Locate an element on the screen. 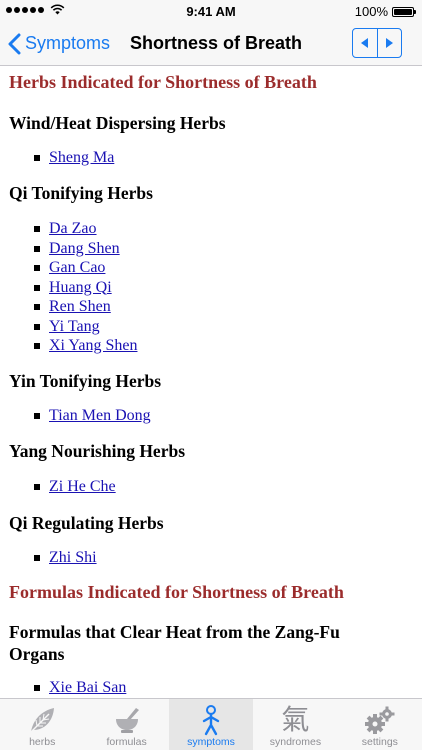 The height and width of the screenshot is (750, 422). triangle-right-icon is located at coordinates (390, 43).